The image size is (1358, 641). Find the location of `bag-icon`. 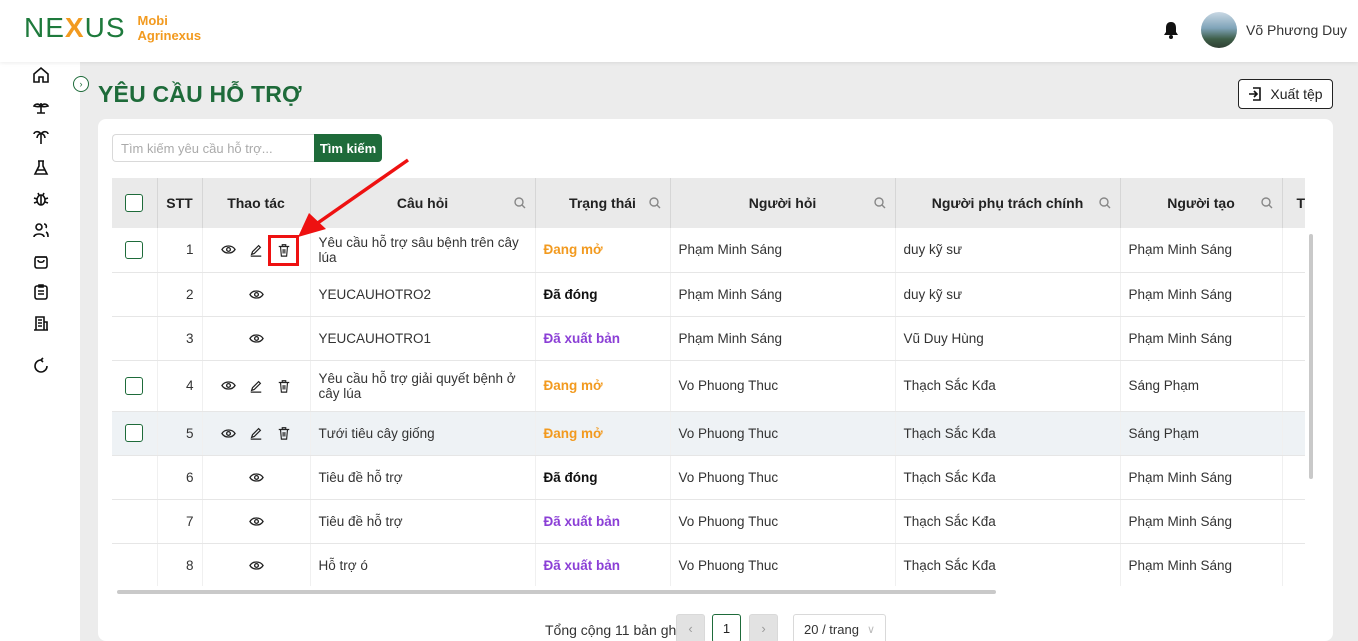

bag-icon is located at coordinates (41, 261).